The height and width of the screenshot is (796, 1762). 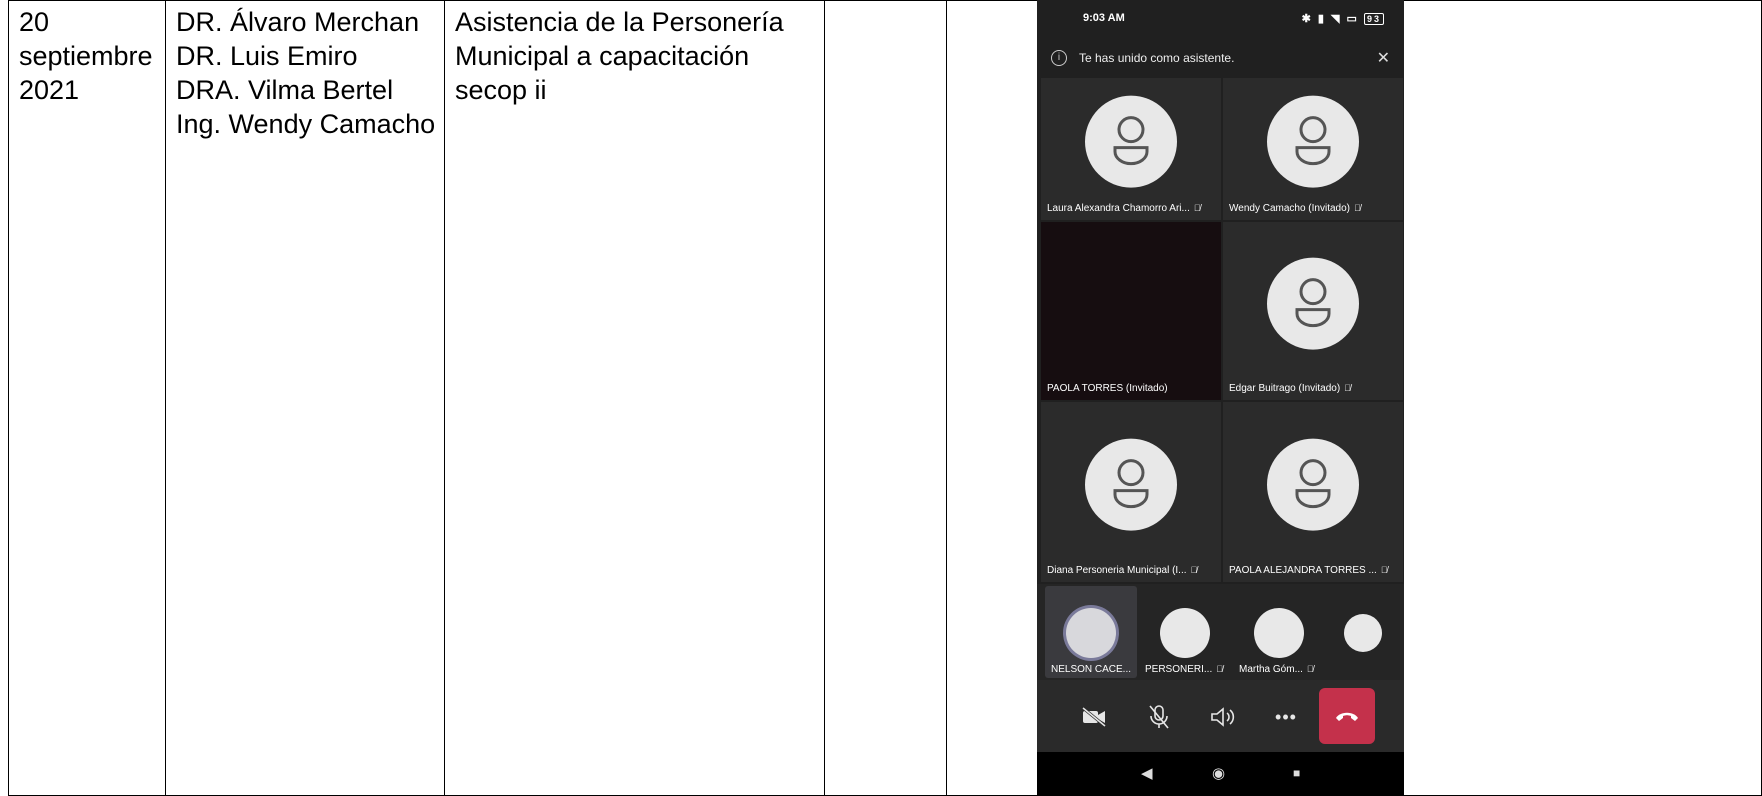 I want to click on date-line: 2021, so click(x=49, y=90).